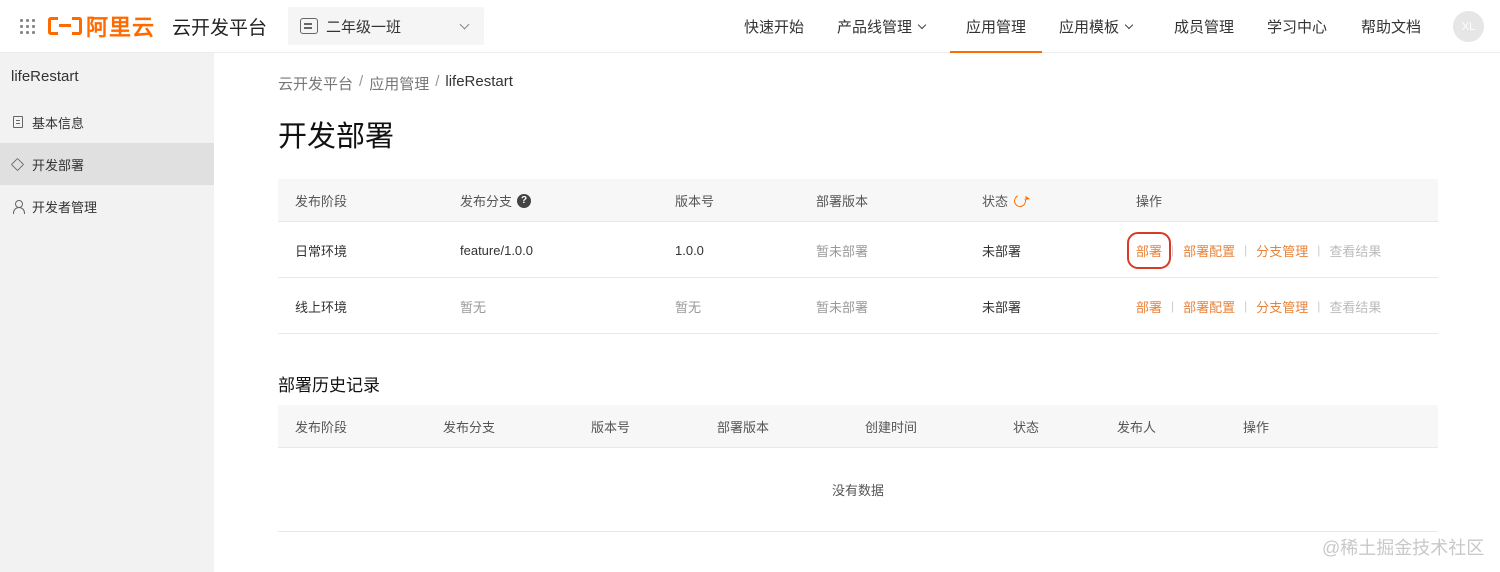  I want to click on stage-cell: 线上环境, so click(321, 307).